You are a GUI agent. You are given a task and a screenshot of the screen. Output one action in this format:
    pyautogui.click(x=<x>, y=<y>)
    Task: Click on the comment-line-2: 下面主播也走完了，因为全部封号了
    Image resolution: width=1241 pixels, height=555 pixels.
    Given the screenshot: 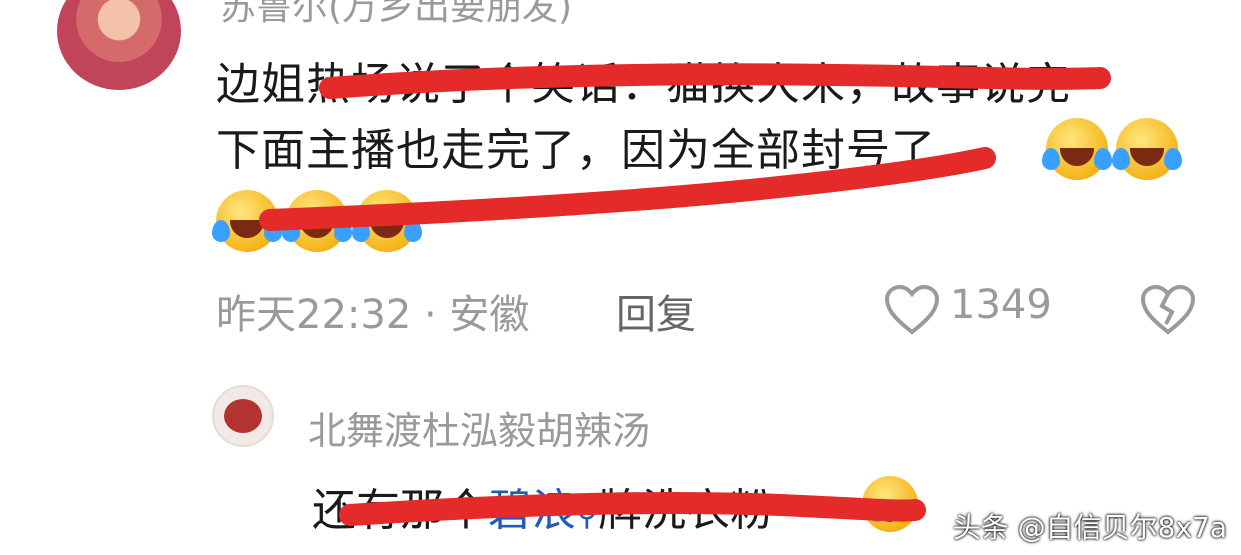 What is the action you would take?
    pyautogui.click(x=576, y=146)
    